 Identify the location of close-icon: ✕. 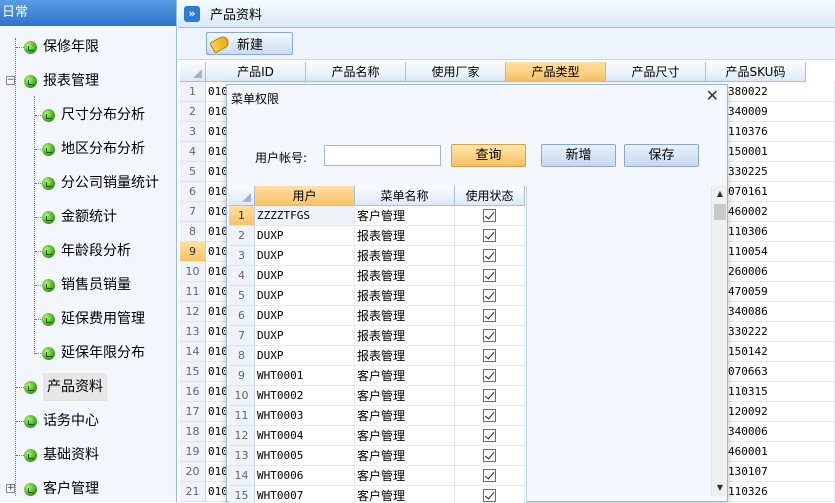
(712, 96).